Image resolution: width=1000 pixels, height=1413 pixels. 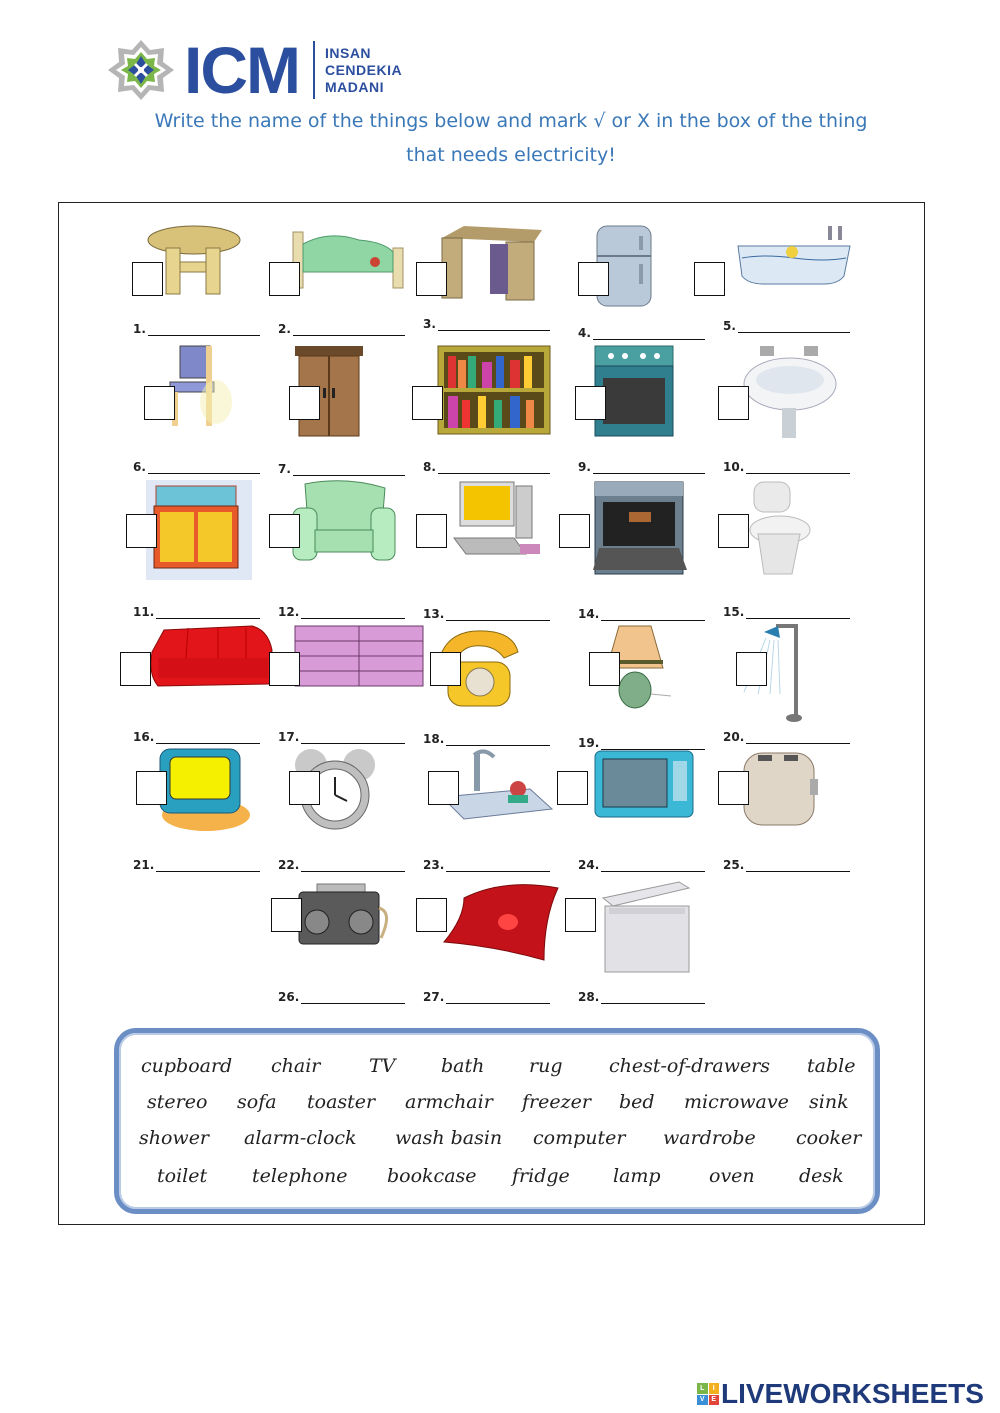 What do you see at coordinates (732, 1176) in the screenshot?
I see `word-bank-word: oven` at bounding box center [732, 1176].